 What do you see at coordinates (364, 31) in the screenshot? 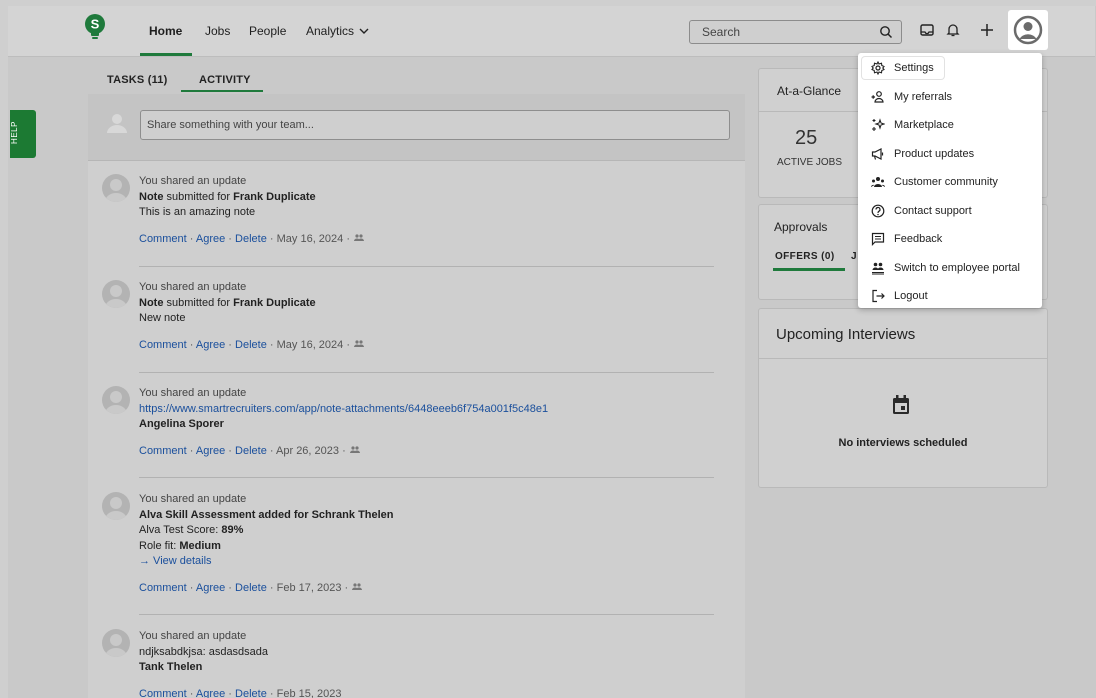
I see `chevron-down-icon` at bounding box center [364, 31].